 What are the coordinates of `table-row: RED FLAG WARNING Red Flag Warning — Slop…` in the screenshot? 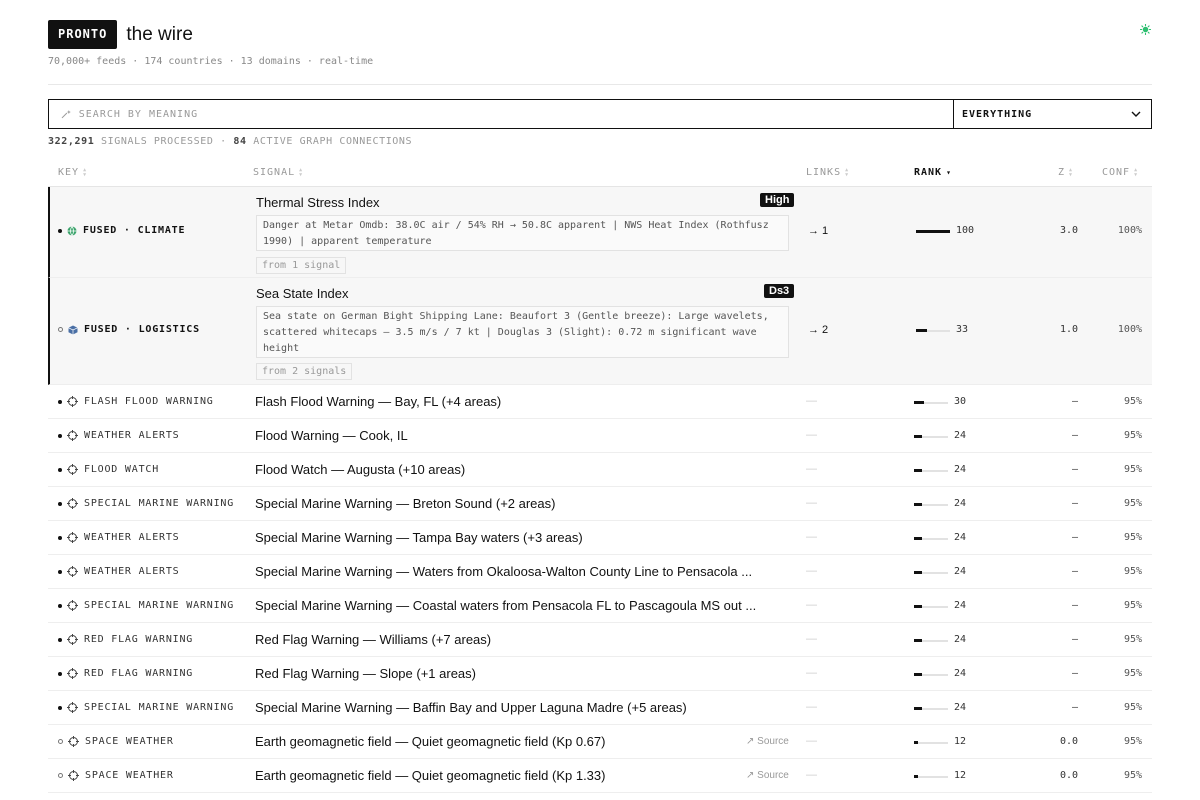 It's located at (600, 674).